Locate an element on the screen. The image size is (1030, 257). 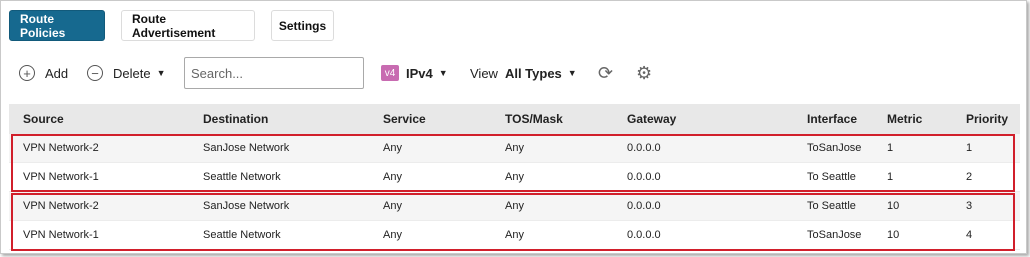
ip-version-selector: v4 IPv4 ▼ is located at coordinates (414, 73).